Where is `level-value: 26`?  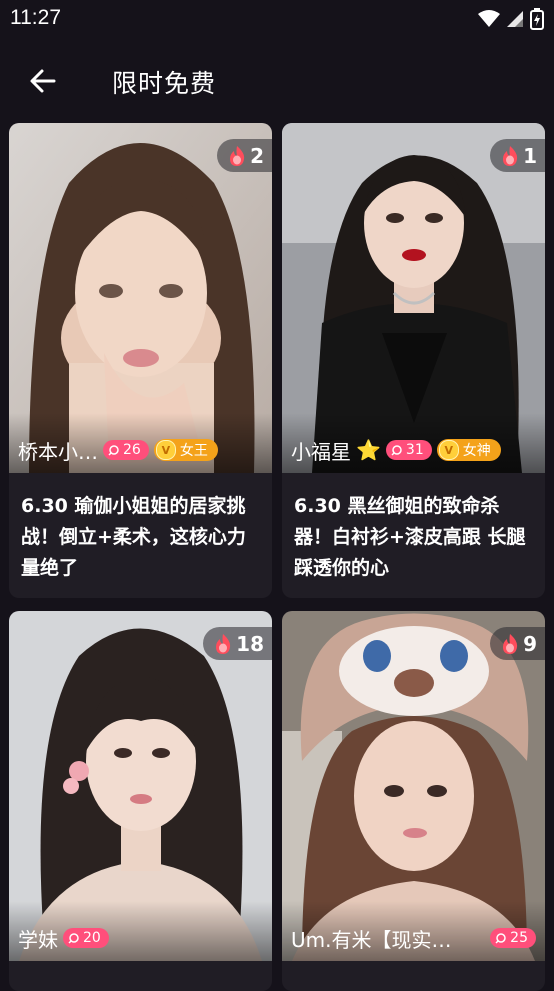 level-value: 26 is located at coordinates (132, 450).